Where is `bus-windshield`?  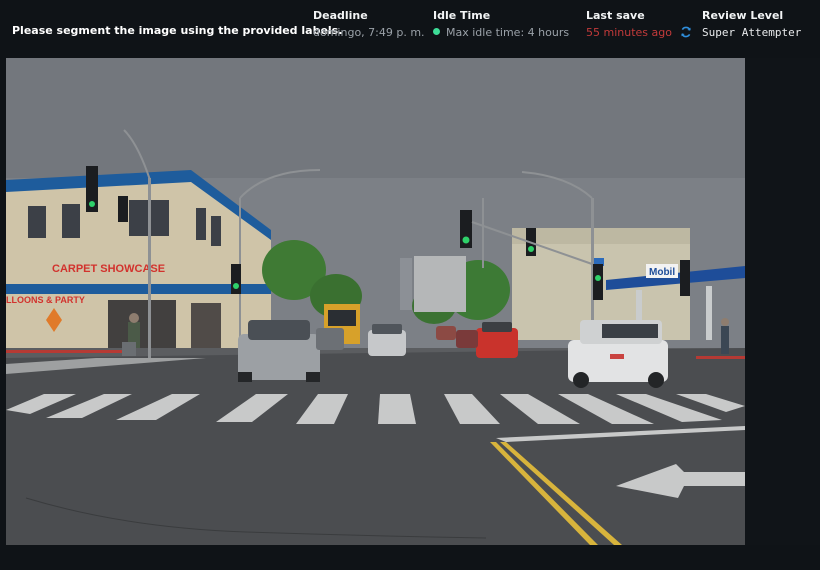
bus-windshield is located at coordinates (342, 318).